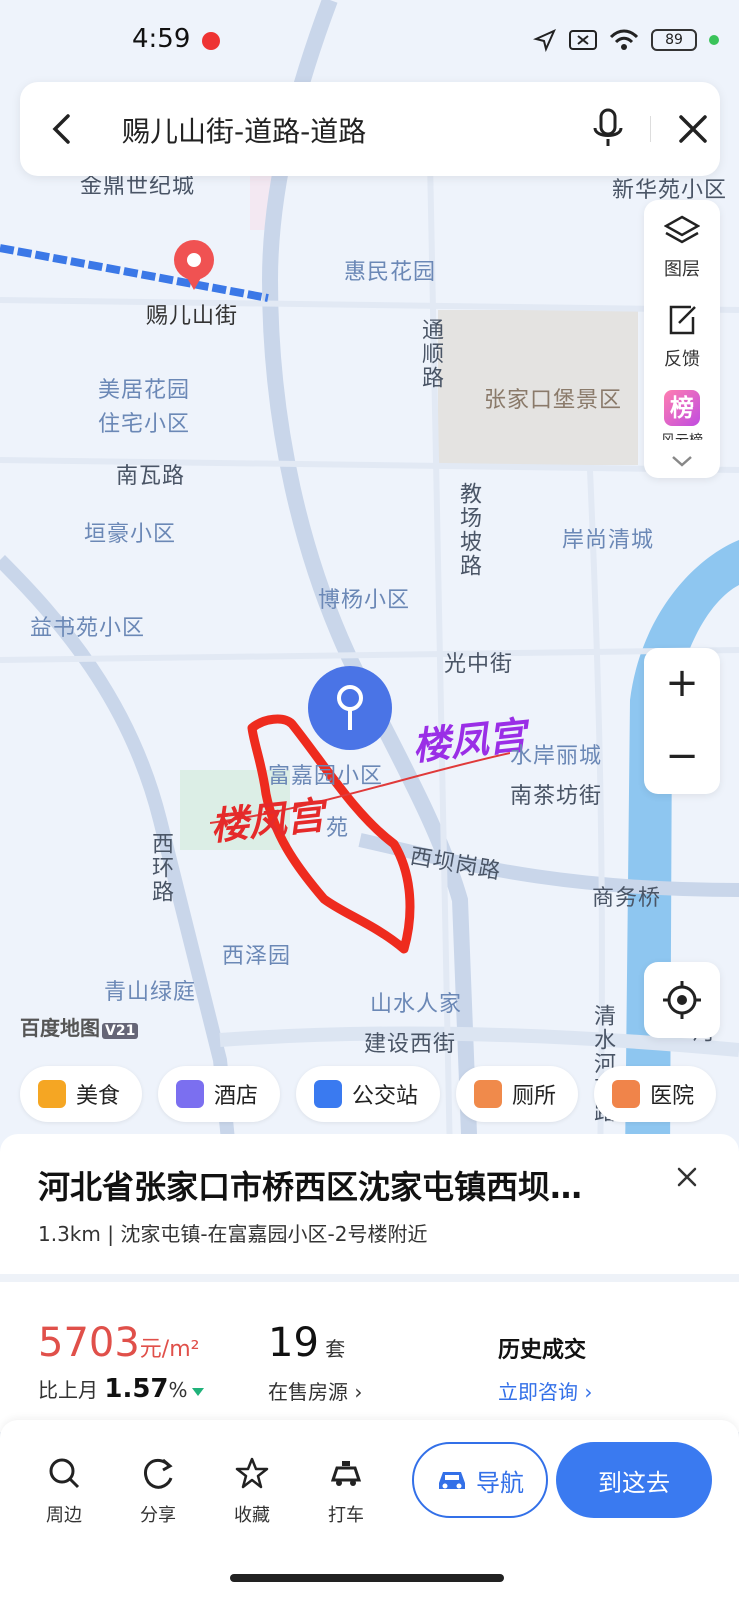 The height and width of the screenshot is (1600, 739). I want to click on chevron-down-icon, so click(682, 461).